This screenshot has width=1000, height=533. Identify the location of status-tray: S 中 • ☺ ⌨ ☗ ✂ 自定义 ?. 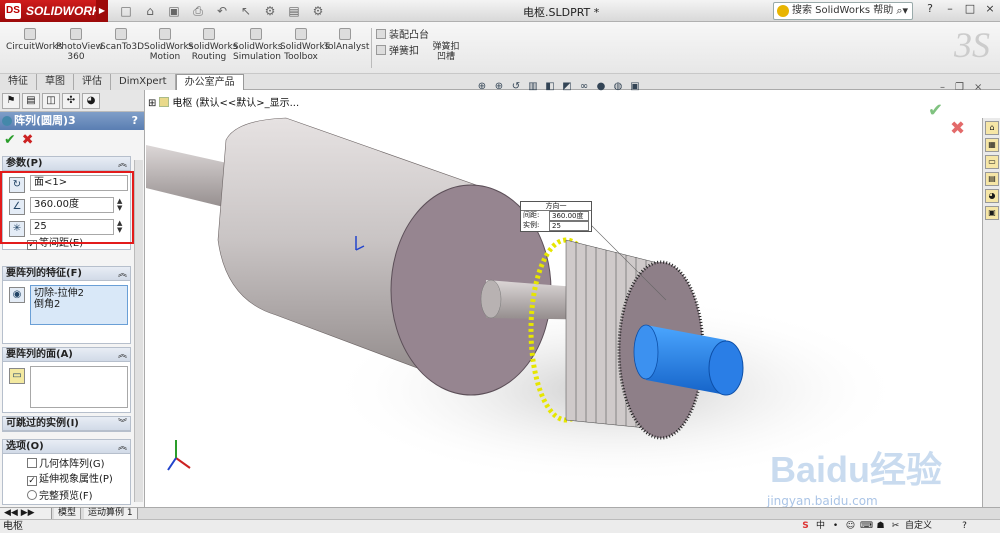
(885, 526).